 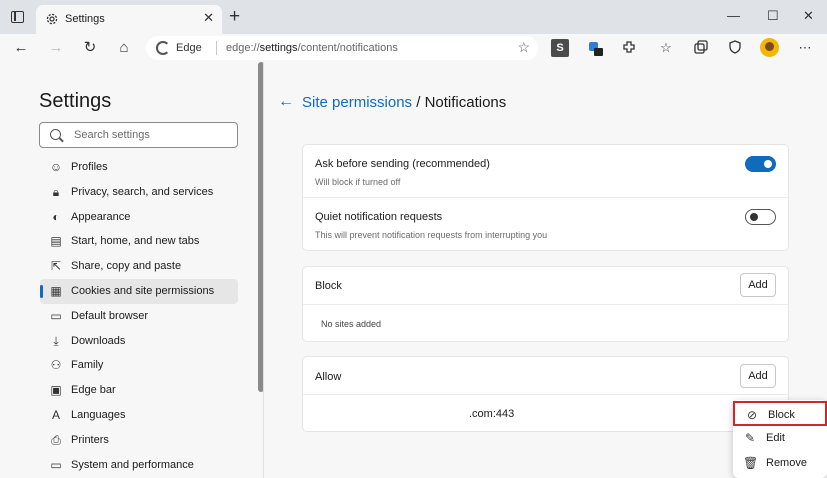 What do you see at coordinates (93, 390) in the screenshot?
I see `sidebar-item-label: Edge bar` at bounding box center [93, 390].